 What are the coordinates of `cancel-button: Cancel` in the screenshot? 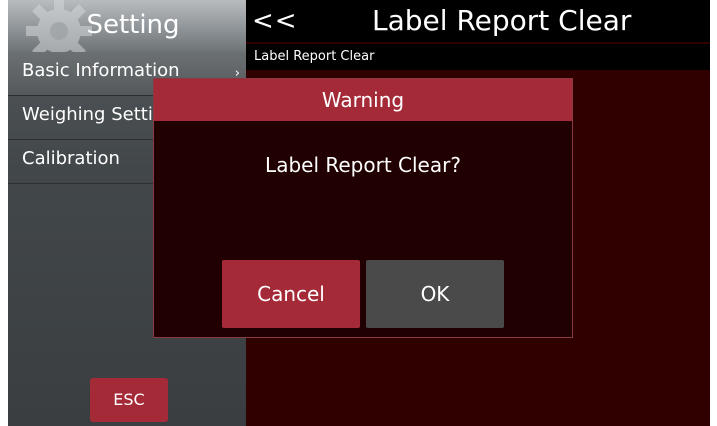 It's located at (291, 294).